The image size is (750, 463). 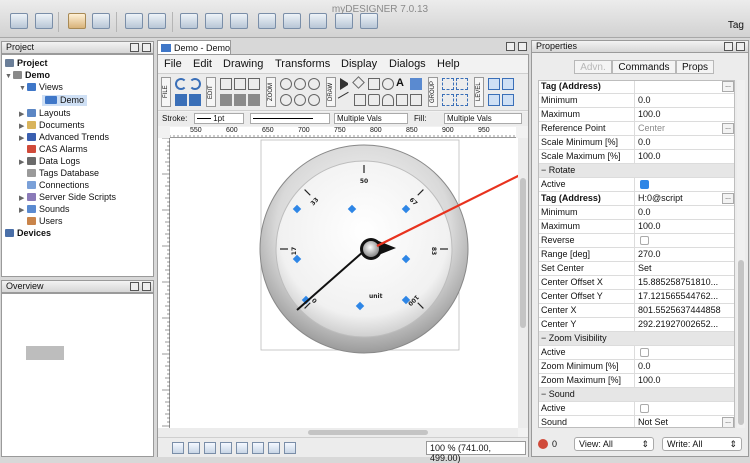 I want to click on tag-colors-icon, so click(x=543, y=444).